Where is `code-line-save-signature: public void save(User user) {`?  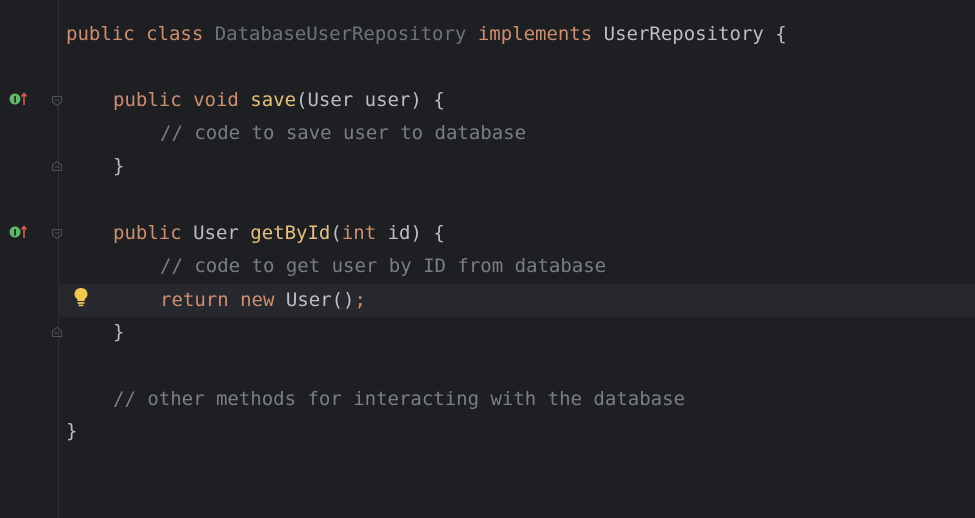
code-line-save-signature: public void save(User user) { is located at coordinates (279, 100).